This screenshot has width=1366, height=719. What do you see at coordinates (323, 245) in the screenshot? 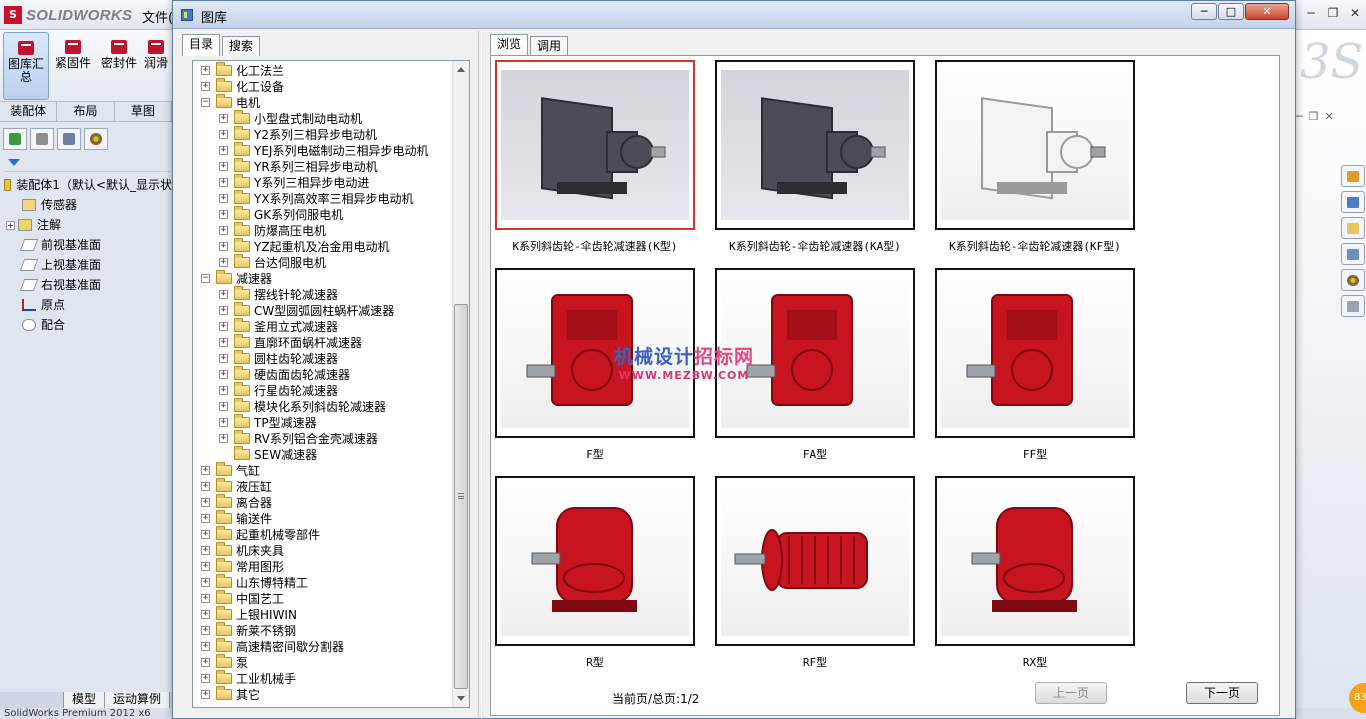
I see `tree-node: + YZ起重机及冶金用电动机` at bounding box center [323, 245].